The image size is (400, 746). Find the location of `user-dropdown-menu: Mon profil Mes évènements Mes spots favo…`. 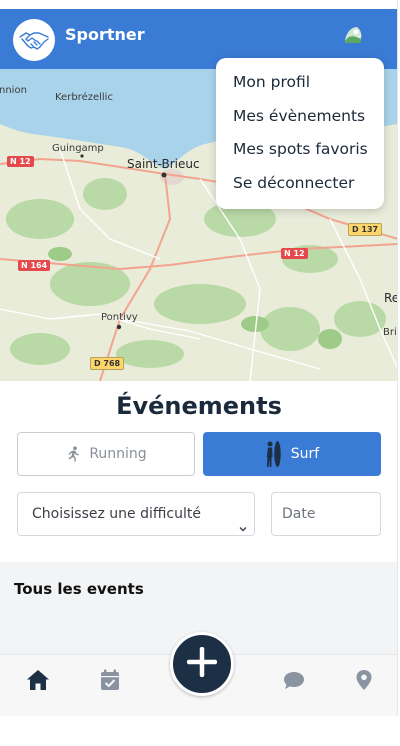

user-dropdown-menu: Mon profil Mes évènements Mes spots favo… is located at coordinates (300, 133).